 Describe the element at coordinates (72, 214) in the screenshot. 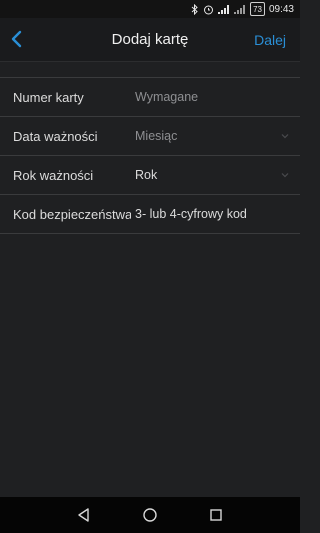

I see `security-code-label: Kod bezpieczeństwa` at that location.